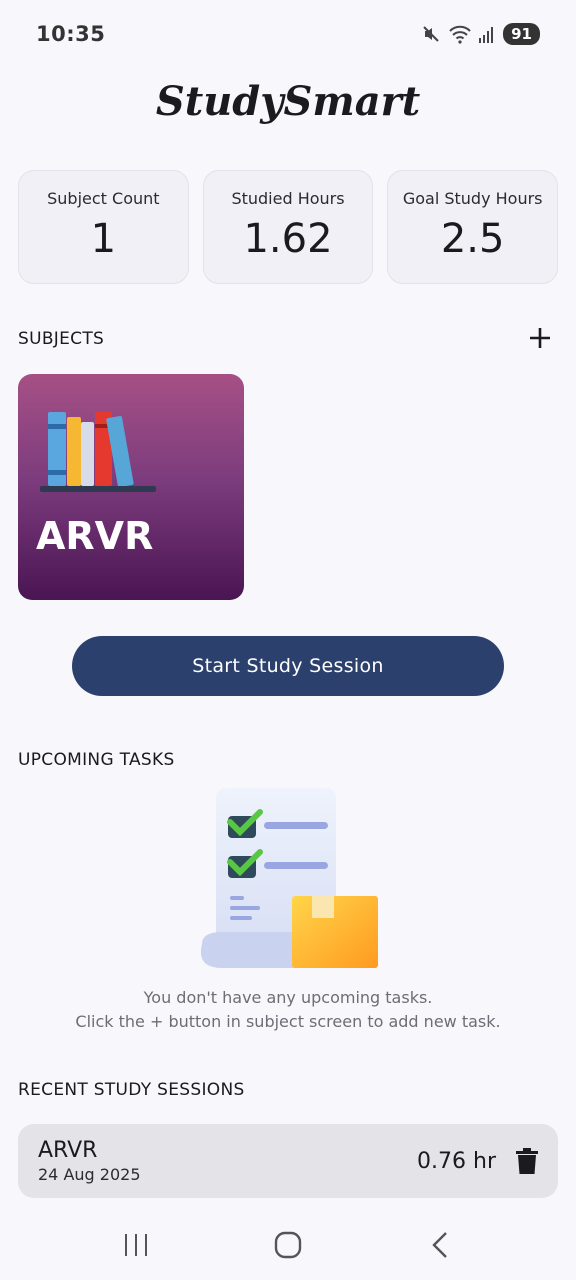  I want to click on stat-value: 2.5, so click(472, 239).